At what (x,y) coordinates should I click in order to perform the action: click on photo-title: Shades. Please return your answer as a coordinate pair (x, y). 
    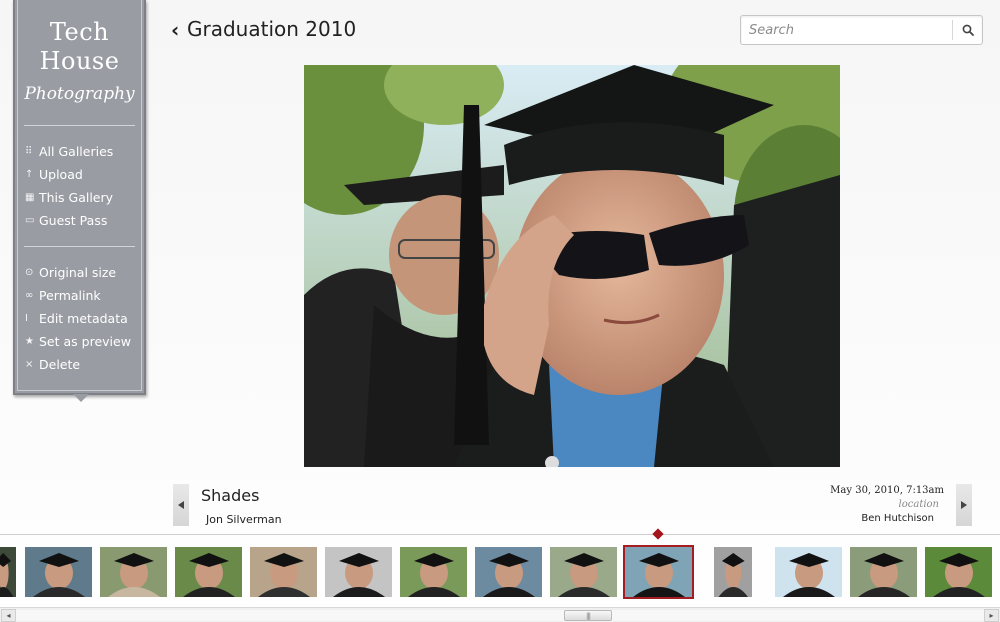
    Looking at the image, I should click on (230, 495).